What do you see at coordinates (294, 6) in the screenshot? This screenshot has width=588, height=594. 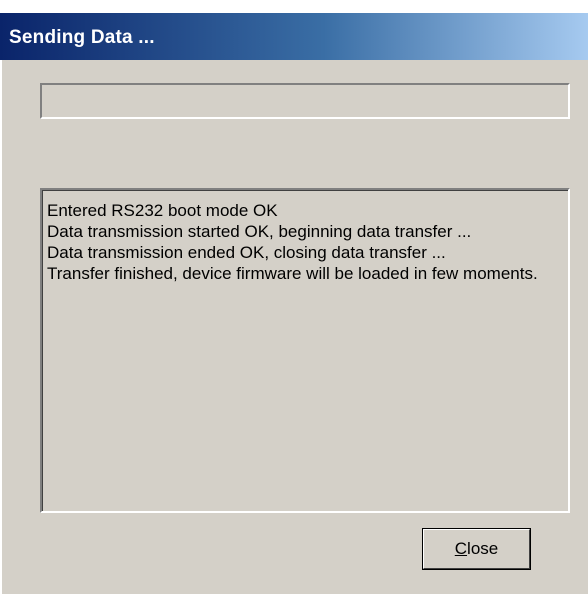 I see `top-edge` at bounding box center [294, 6].